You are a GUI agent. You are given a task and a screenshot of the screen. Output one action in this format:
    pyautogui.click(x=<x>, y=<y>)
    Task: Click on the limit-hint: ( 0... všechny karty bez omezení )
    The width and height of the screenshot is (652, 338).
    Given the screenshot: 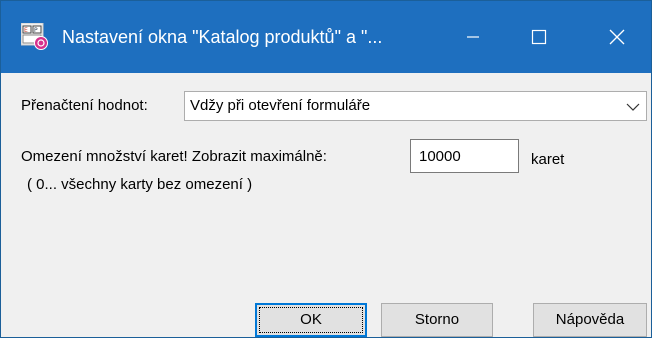 What is the action you would take?
    pyautogui.click(x=140, y=184)
    